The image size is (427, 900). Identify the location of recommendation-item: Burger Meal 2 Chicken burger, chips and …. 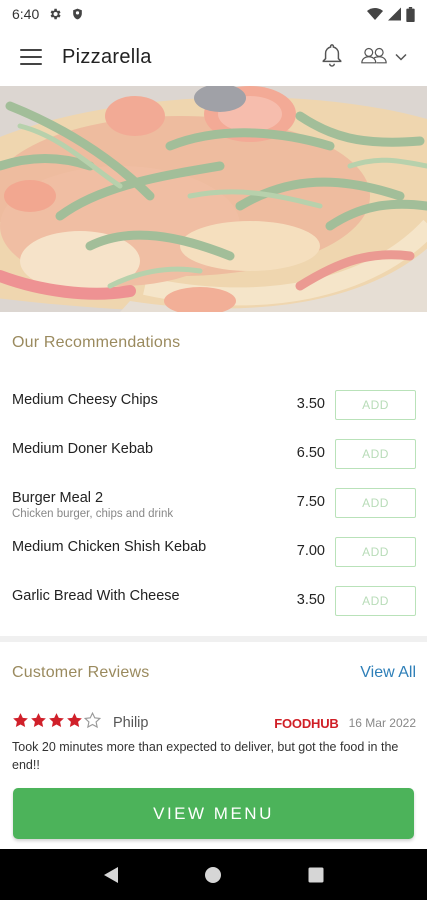
(213, 510).